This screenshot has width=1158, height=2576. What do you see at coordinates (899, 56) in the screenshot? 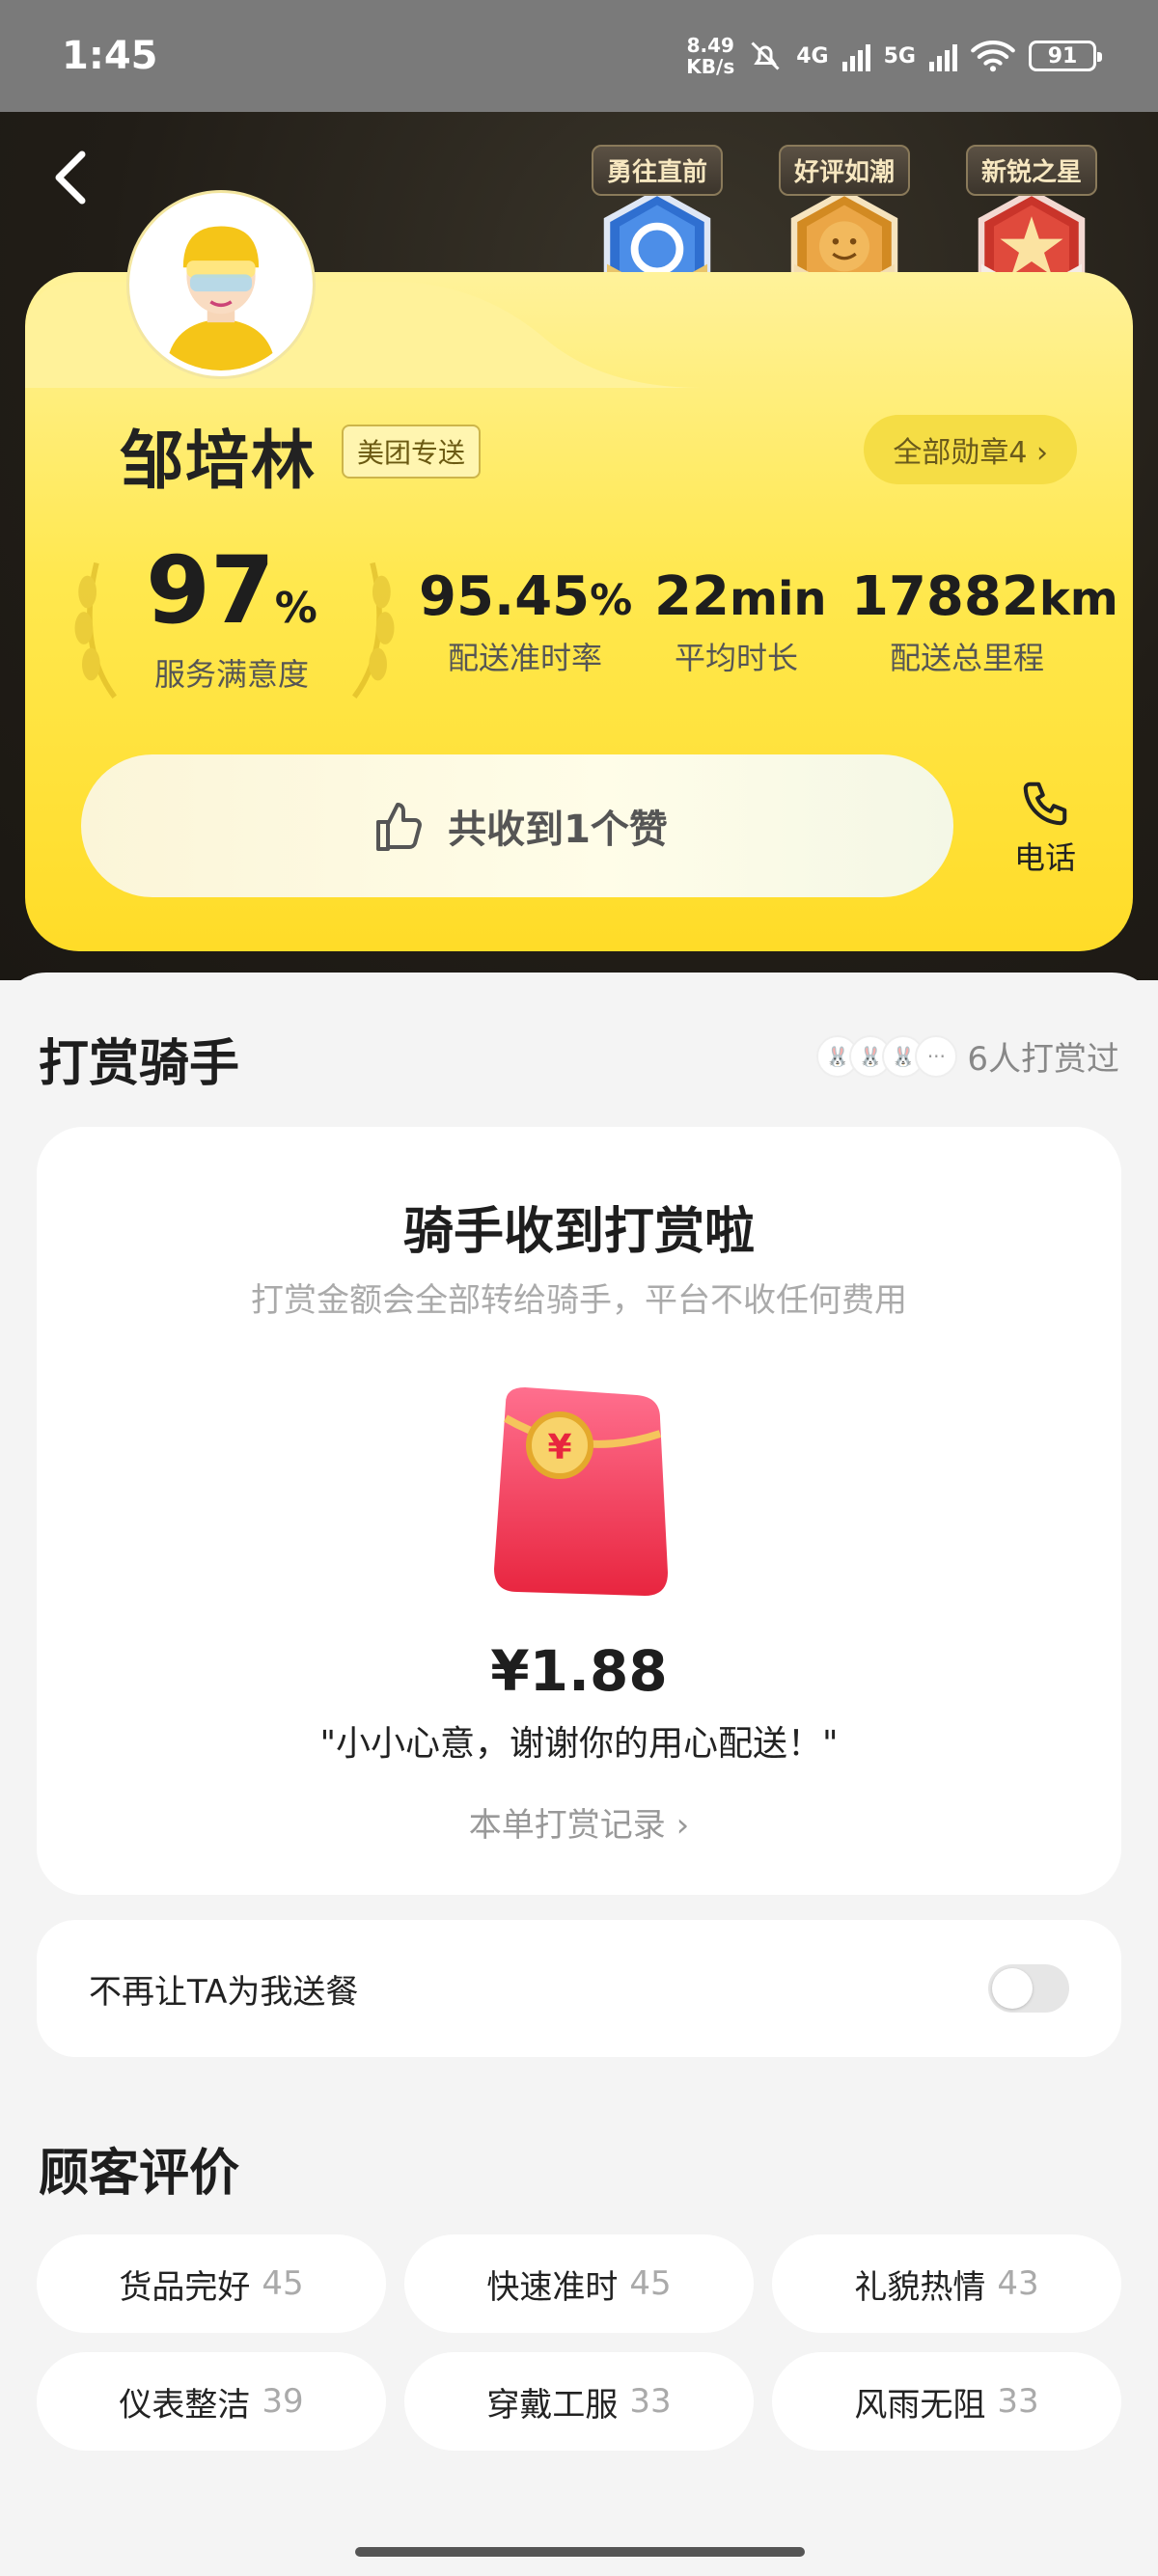
I see `network-type-2: 5G` at bounding box center [899, 56].